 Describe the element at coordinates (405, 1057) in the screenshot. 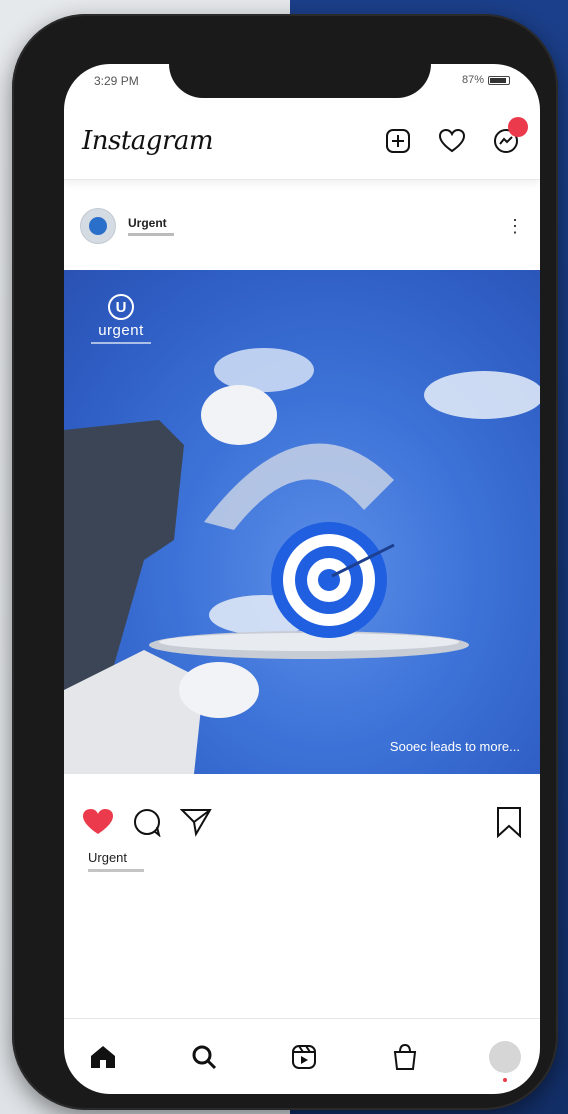

I see `shop-icon` at that location.